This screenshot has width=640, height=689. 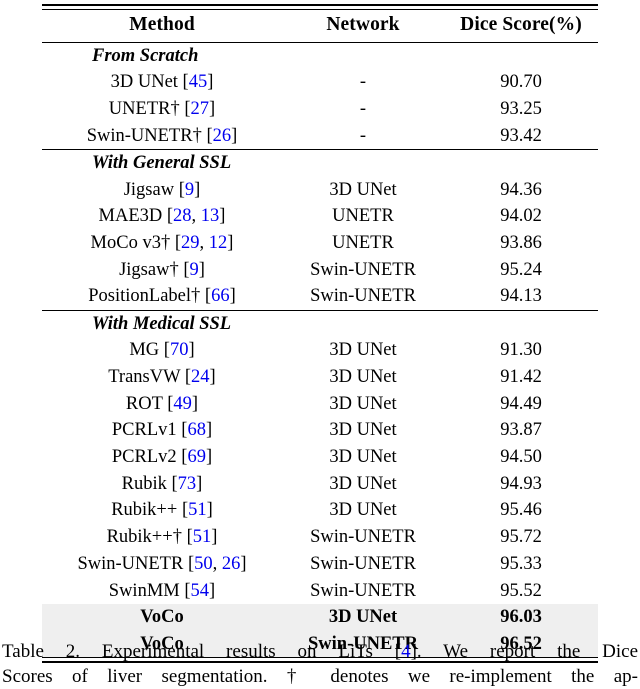 I want to click on reference-link: 68, so click(x=196, y=430).